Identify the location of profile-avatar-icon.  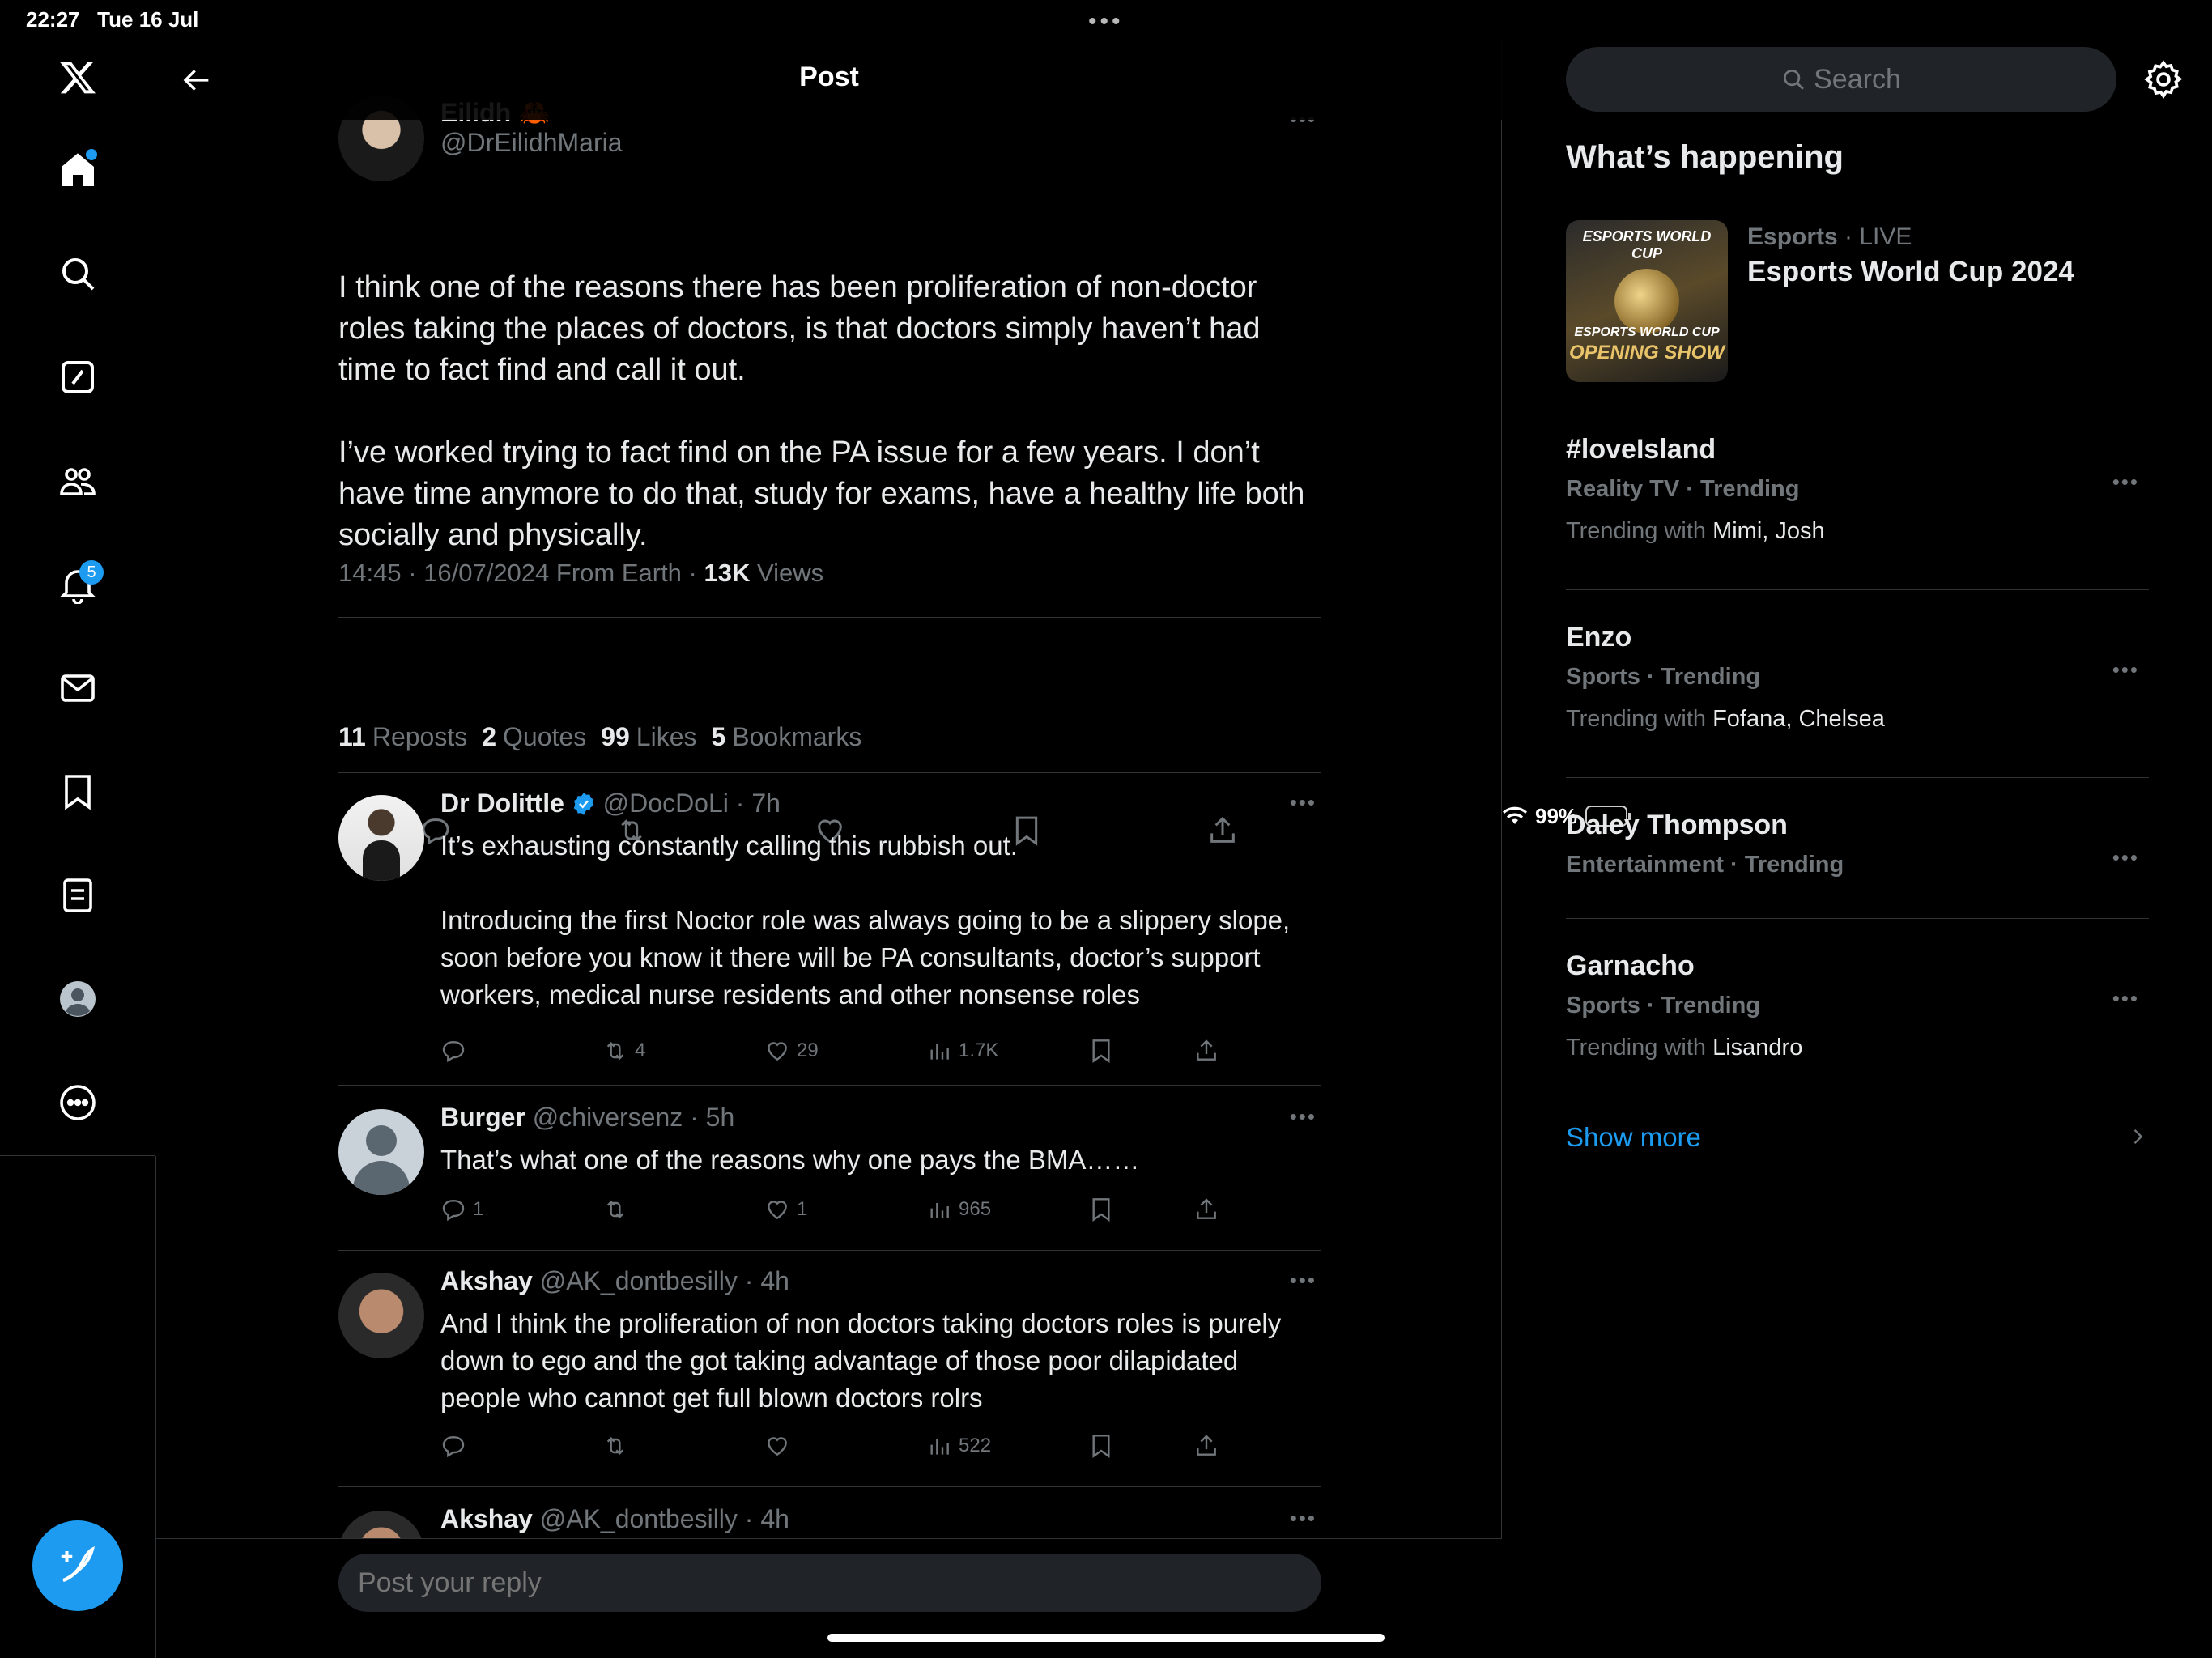
(77, 999).